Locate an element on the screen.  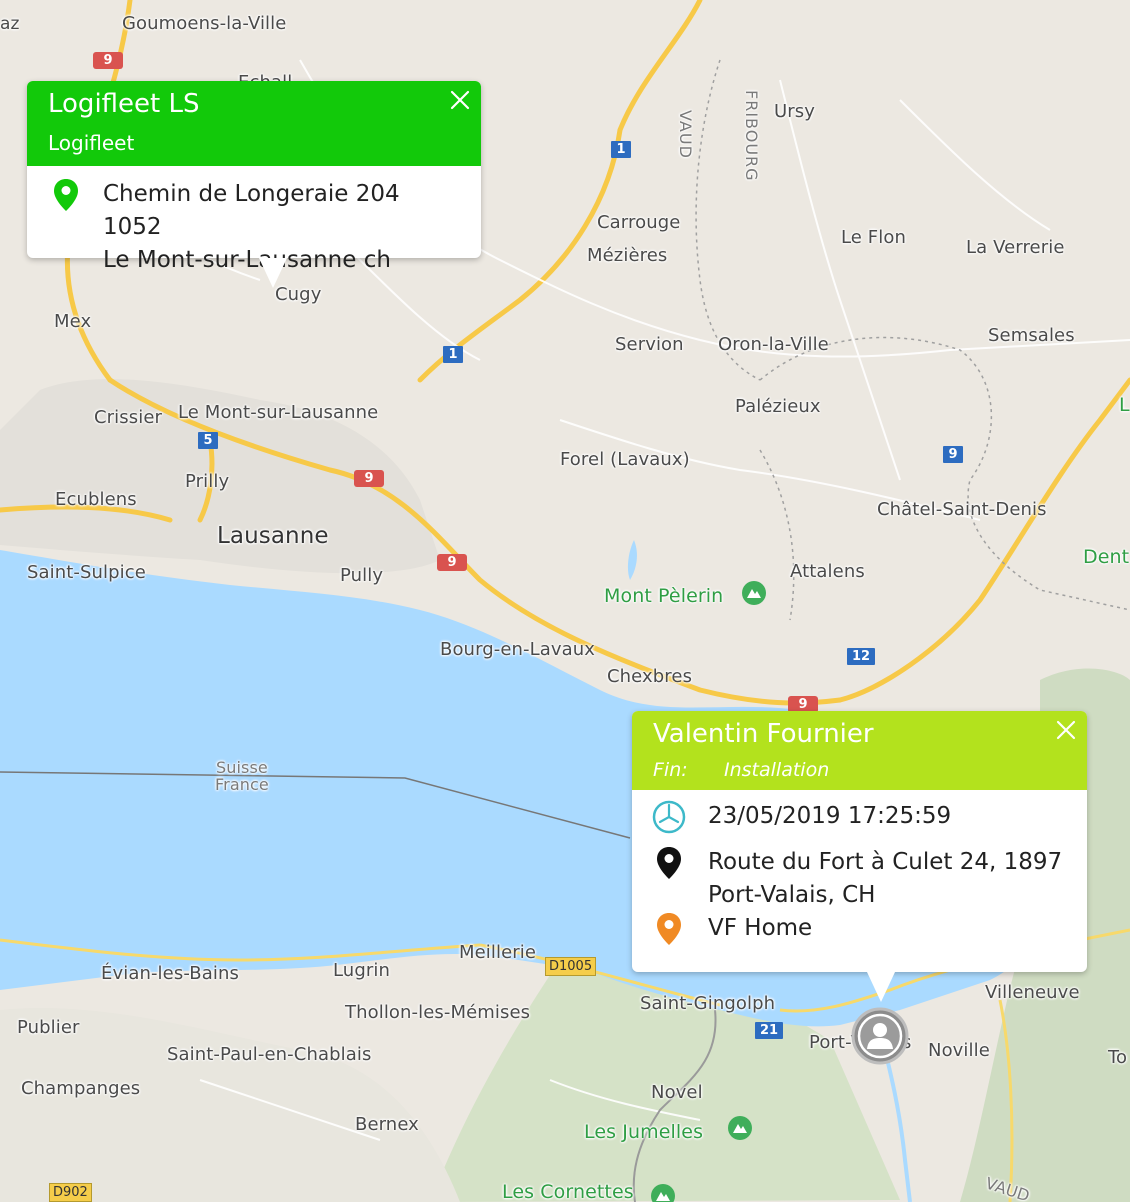
map-label: Goumoens-la-Ville is located at coordinates (204, 23).